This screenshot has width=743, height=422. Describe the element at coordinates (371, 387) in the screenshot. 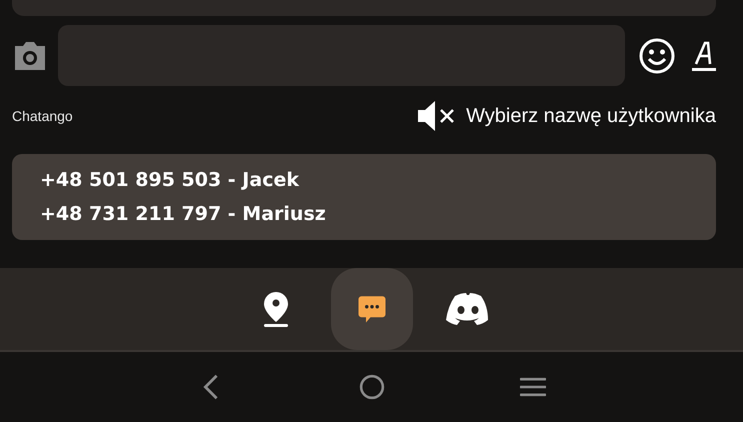

I see `home-icon` at that location.